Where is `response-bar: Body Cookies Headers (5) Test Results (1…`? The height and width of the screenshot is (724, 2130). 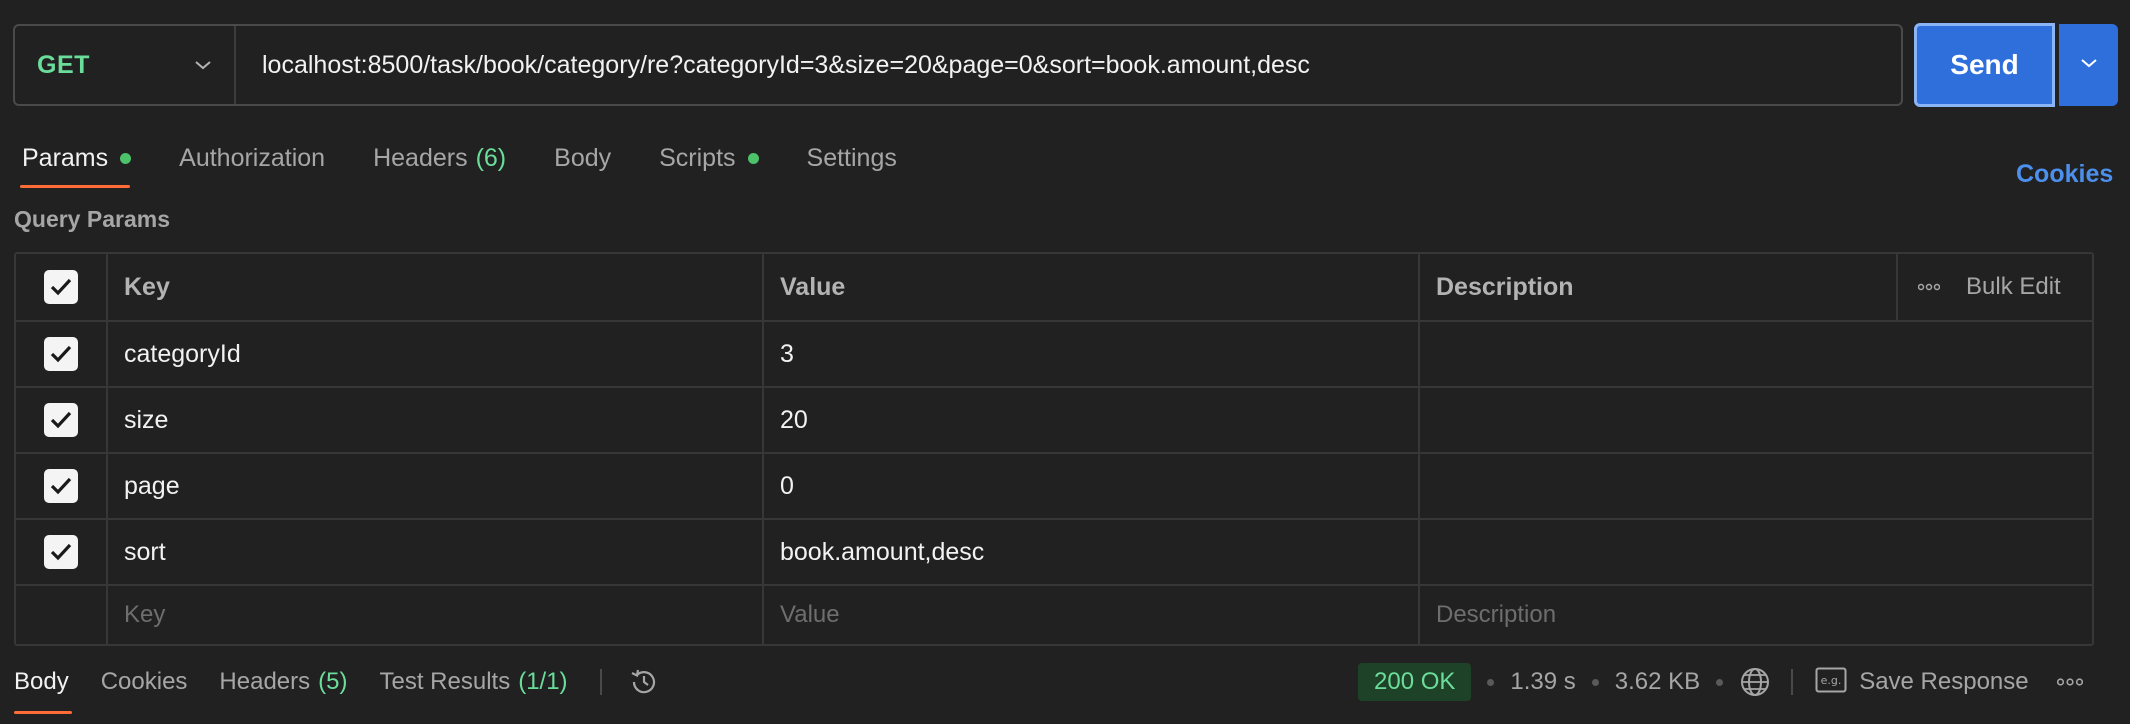 response-bar: Body Cookies Headers (5) Test Results (1… is located at coordinates (1065, 686).